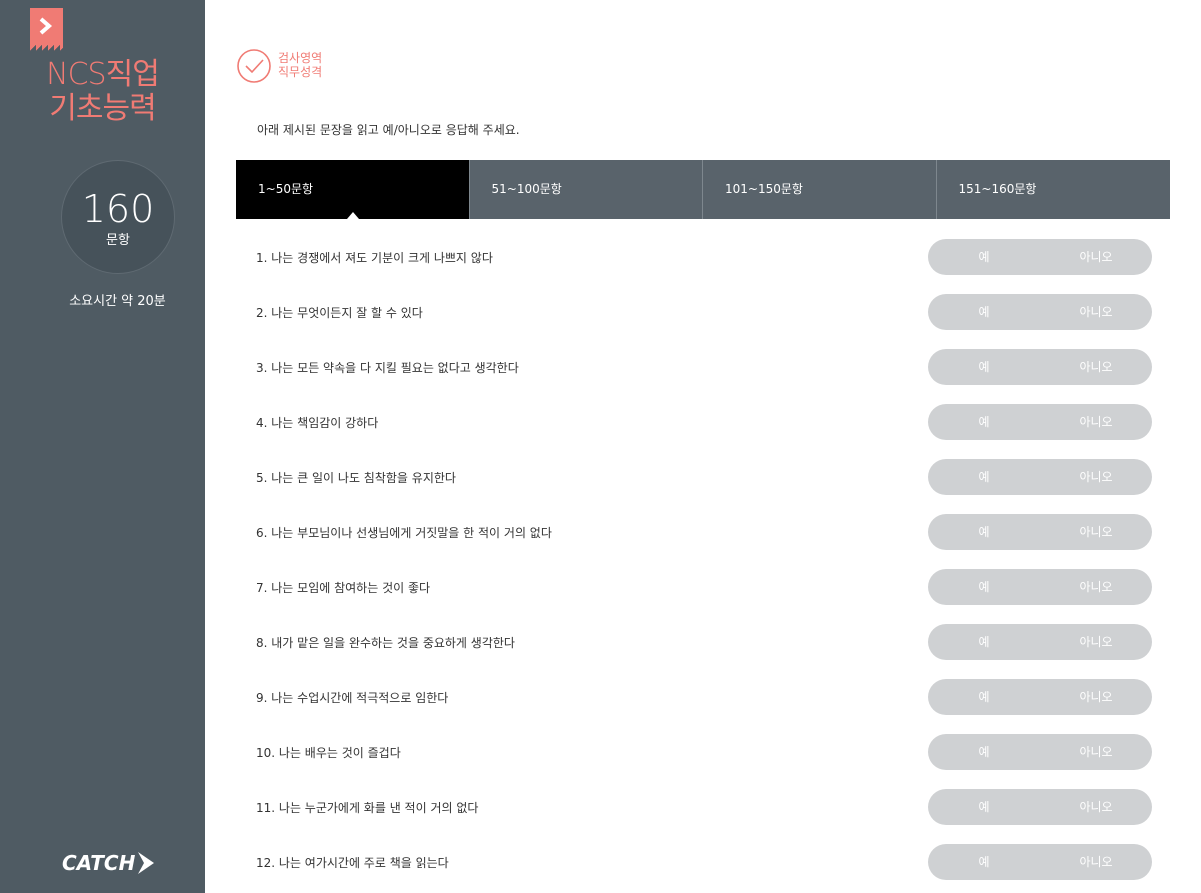 Image resolution: width=1201 pixels, height=893 pixels. I want to click on sidebar-toggle-button, so click(46, 29).